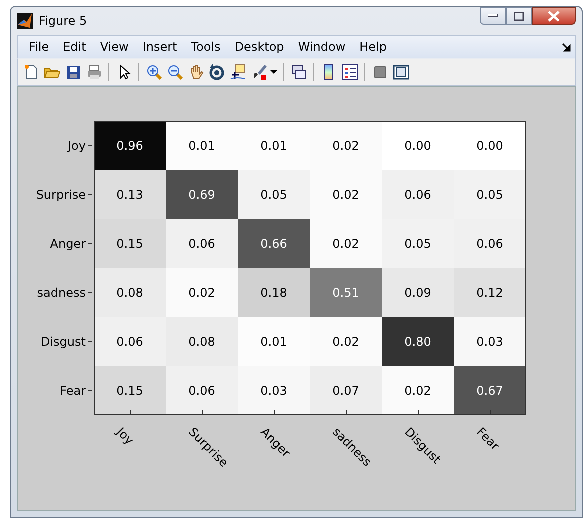 This screenshot has width=585, height=523. What do you see at coordinates (260, 47) in the screenshot?
I see `menu-item: Desktop` at bounding box center [260, 47].